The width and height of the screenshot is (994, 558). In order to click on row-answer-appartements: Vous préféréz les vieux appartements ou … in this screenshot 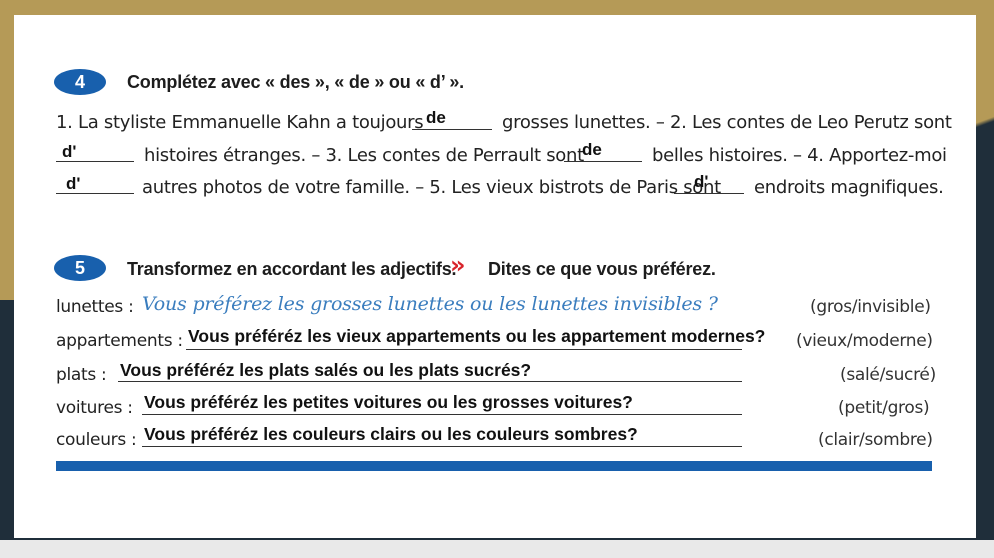, I will do `click(477, 336)`.